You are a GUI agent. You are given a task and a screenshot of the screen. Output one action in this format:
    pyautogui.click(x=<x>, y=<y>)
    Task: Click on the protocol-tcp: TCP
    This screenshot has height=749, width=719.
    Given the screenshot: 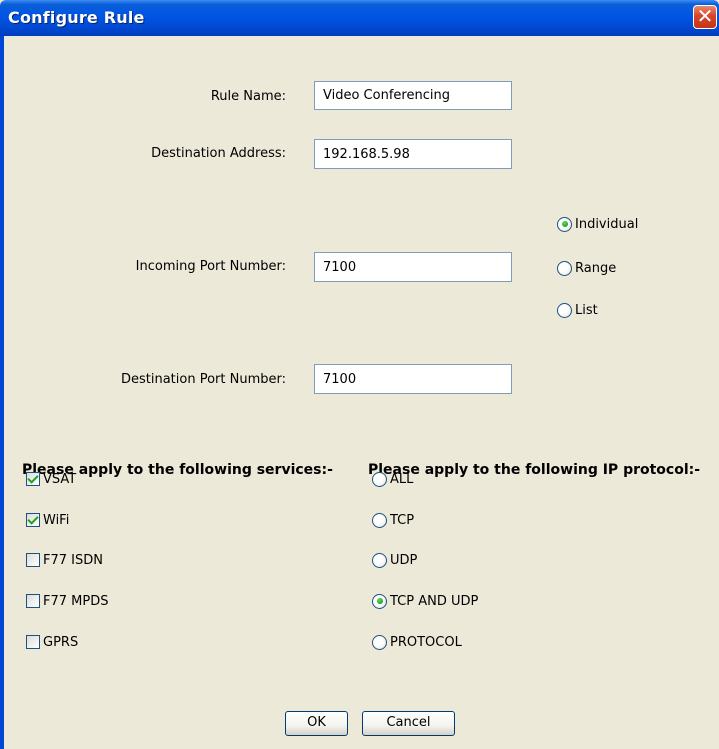 What is the action you would take?
    pyautogui.click(x=393, y=520)
    